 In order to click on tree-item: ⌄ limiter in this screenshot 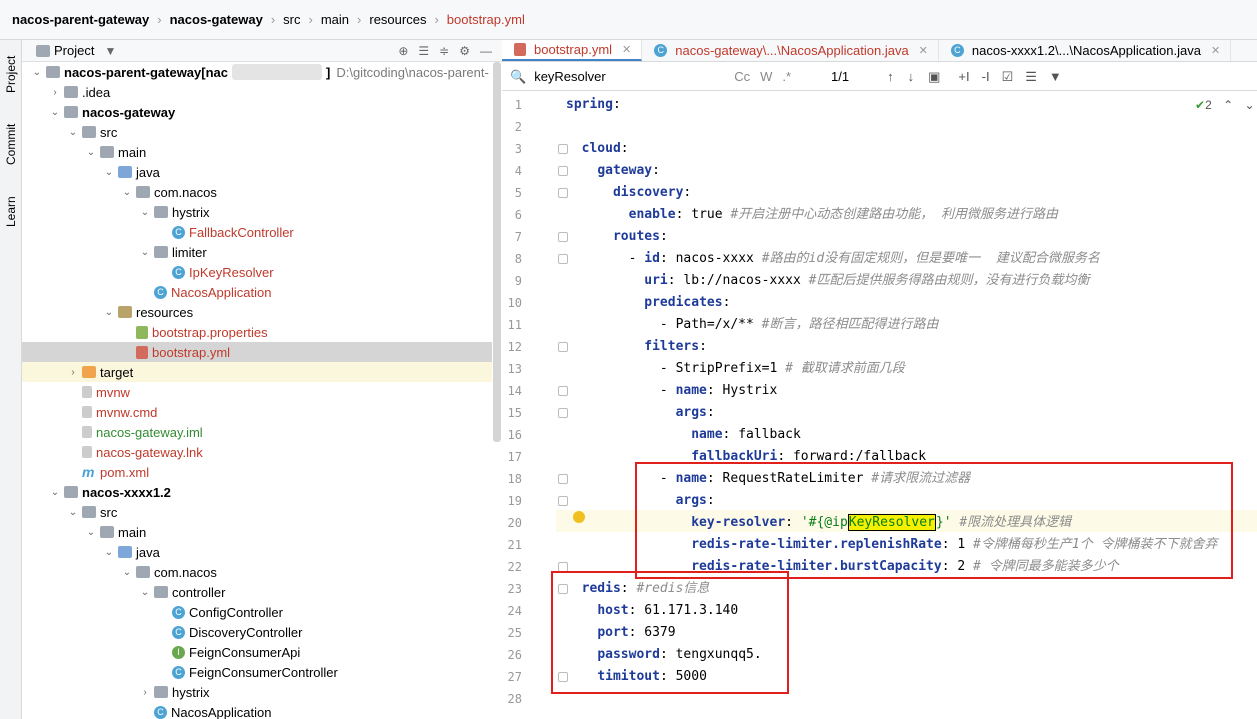, I will do `click(257, 252)`.